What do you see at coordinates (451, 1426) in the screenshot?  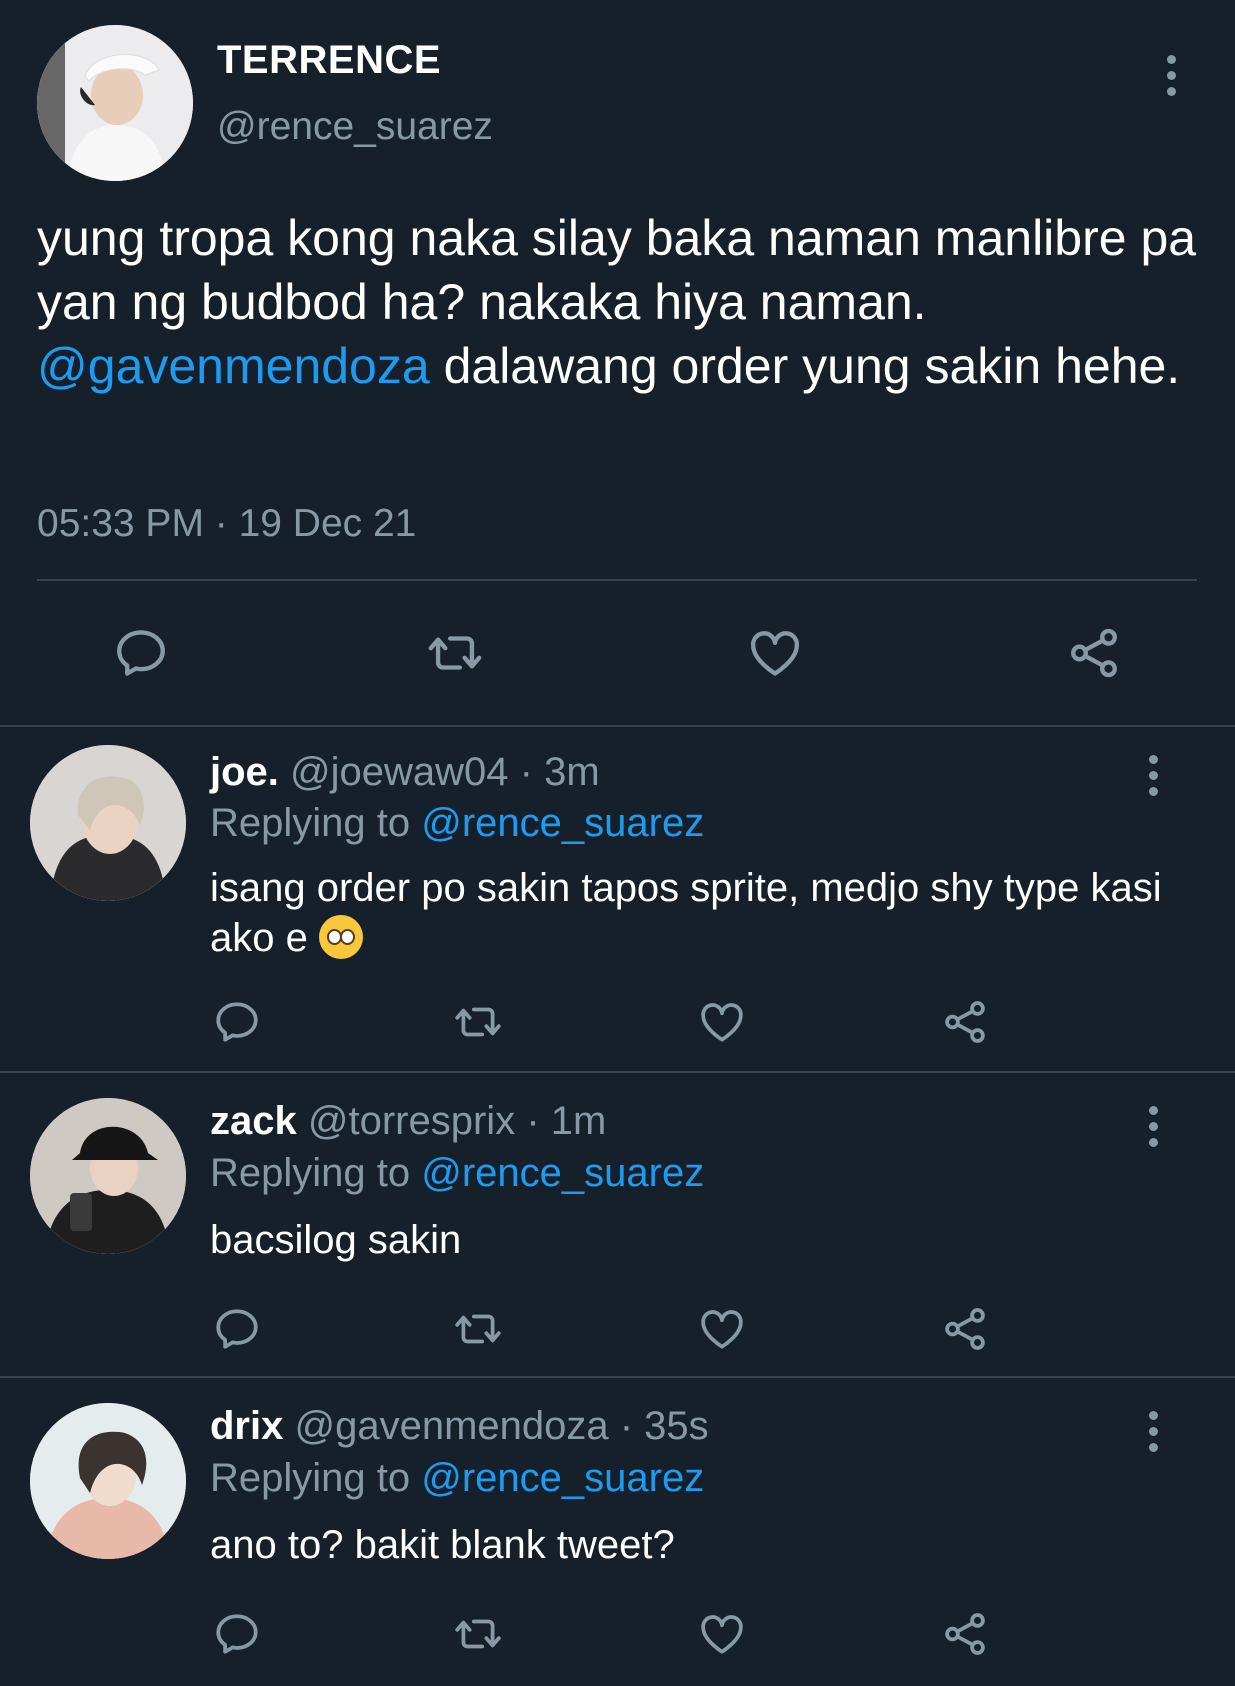 I see `author-handle: @gavenmendoza` at bounding box center [451, 1426].